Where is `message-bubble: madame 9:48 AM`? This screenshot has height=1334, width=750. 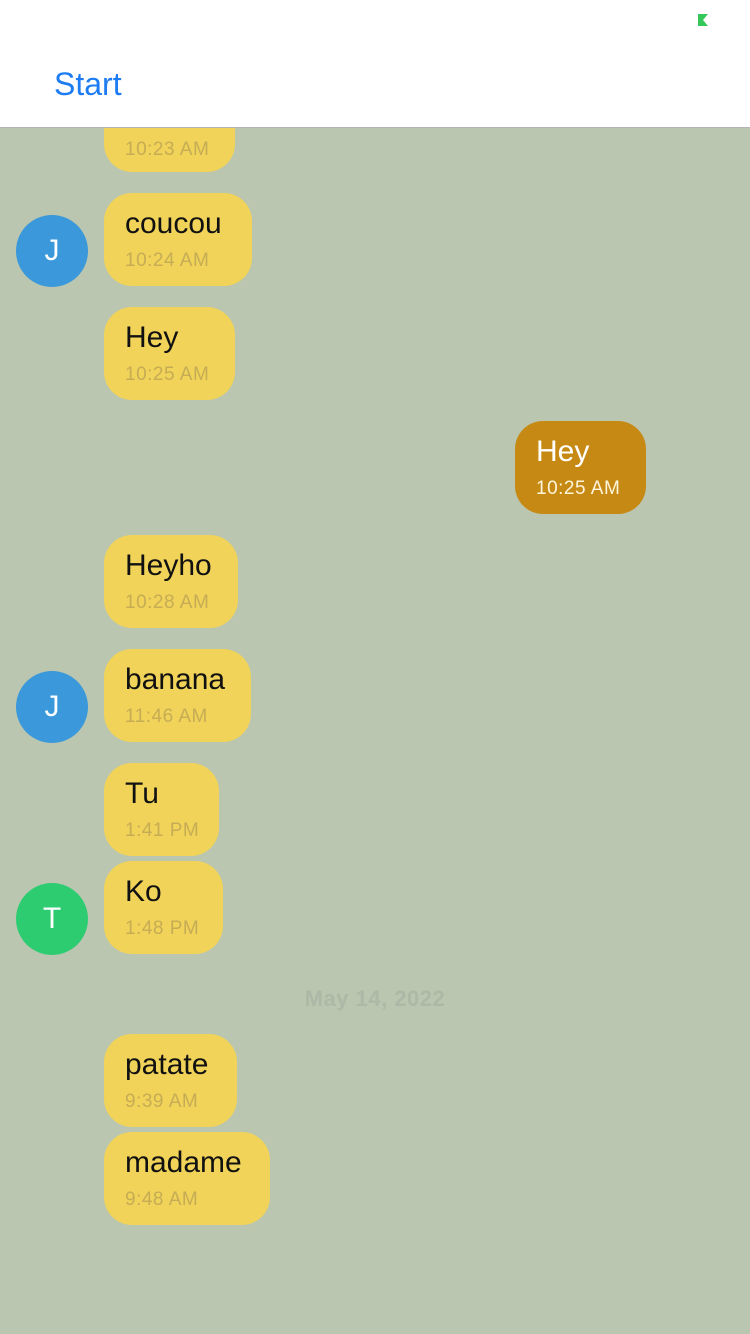 message-bubble: madame 9:48 AM is located at coordinates (187, 1178).